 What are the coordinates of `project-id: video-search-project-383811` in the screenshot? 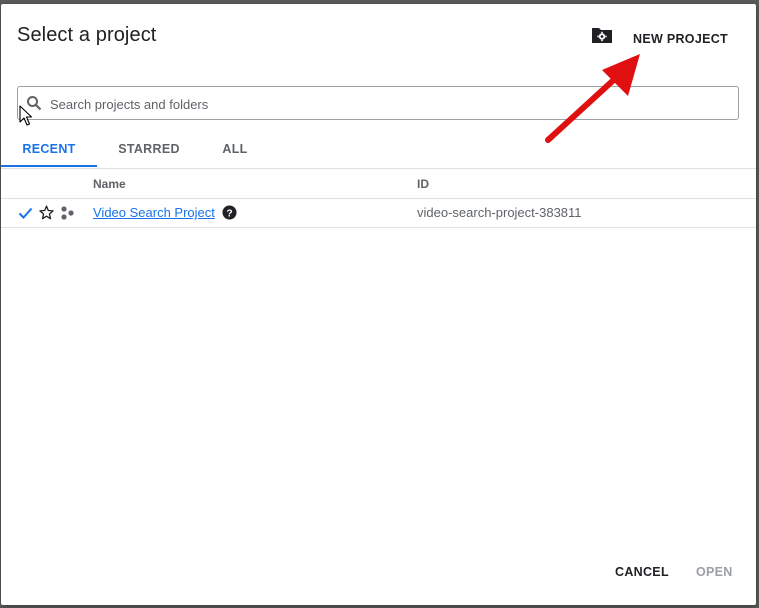 It's located at (499, 212).